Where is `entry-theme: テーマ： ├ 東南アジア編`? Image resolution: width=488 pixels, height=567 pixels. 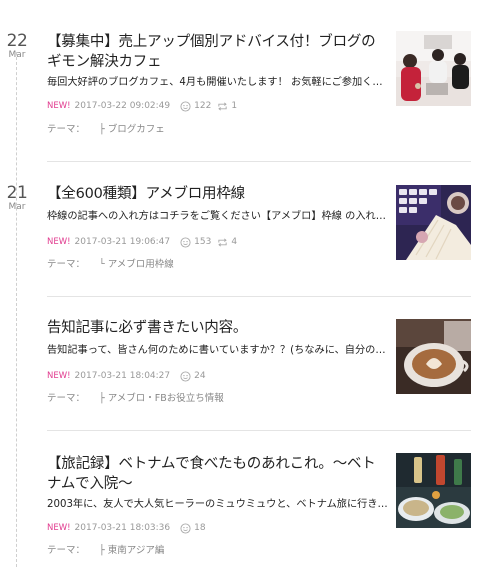 entry-theme: テーマ： ├ 東南アジア編 is located at coordinates (105, 551).